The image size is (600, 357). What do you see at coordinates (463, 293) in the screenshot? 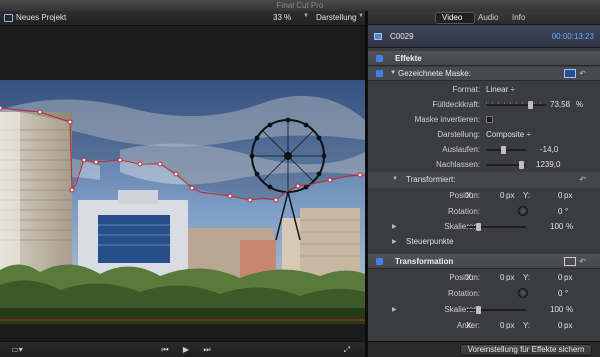
I see `rotation-label: Rotation:` at bounding box center [463, 293].